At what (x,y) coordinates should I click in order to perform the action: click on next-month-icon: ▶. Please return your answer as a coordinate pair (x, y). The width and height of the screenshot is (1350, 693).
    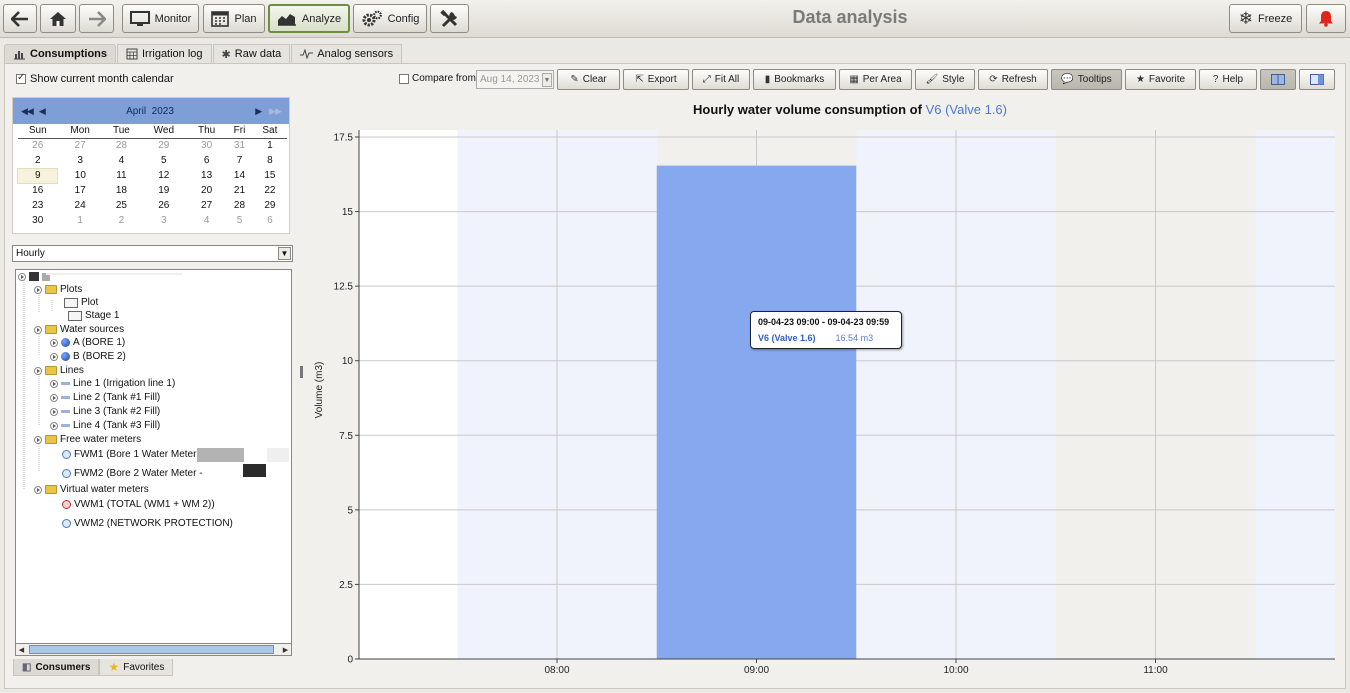
    Looking at the image, I should click on (258, 111).